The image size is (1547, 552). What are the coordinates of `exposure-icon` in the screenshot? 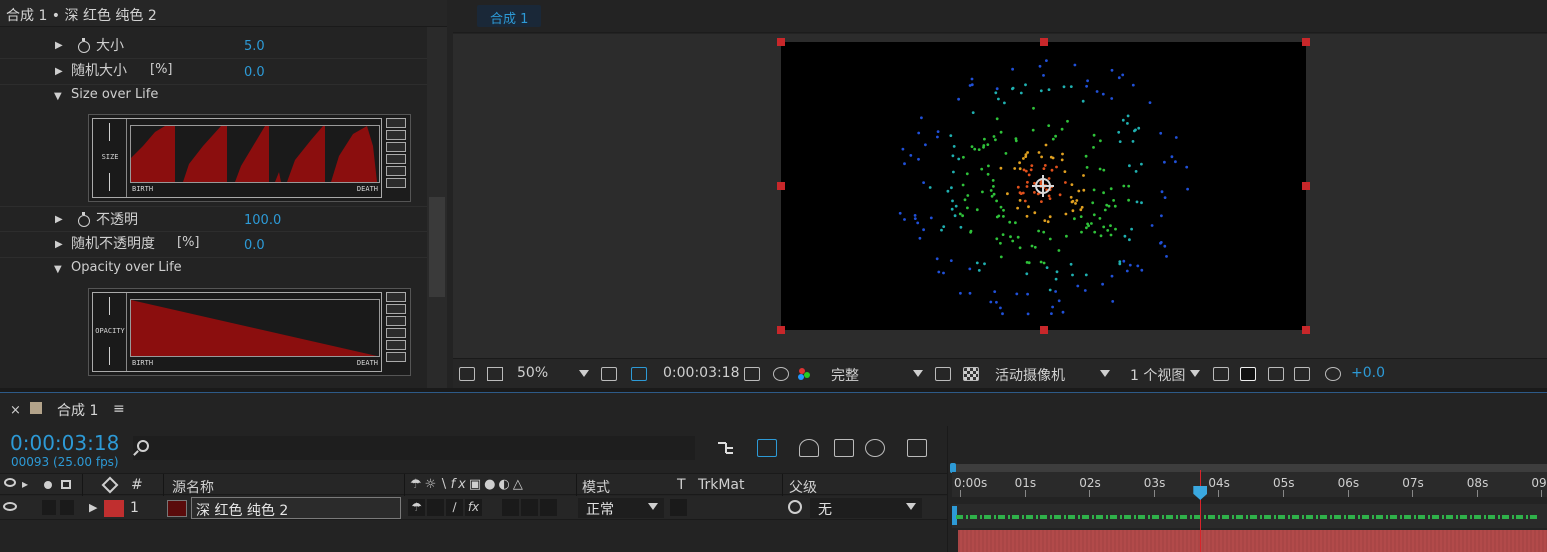 It's located at (1333, 374).